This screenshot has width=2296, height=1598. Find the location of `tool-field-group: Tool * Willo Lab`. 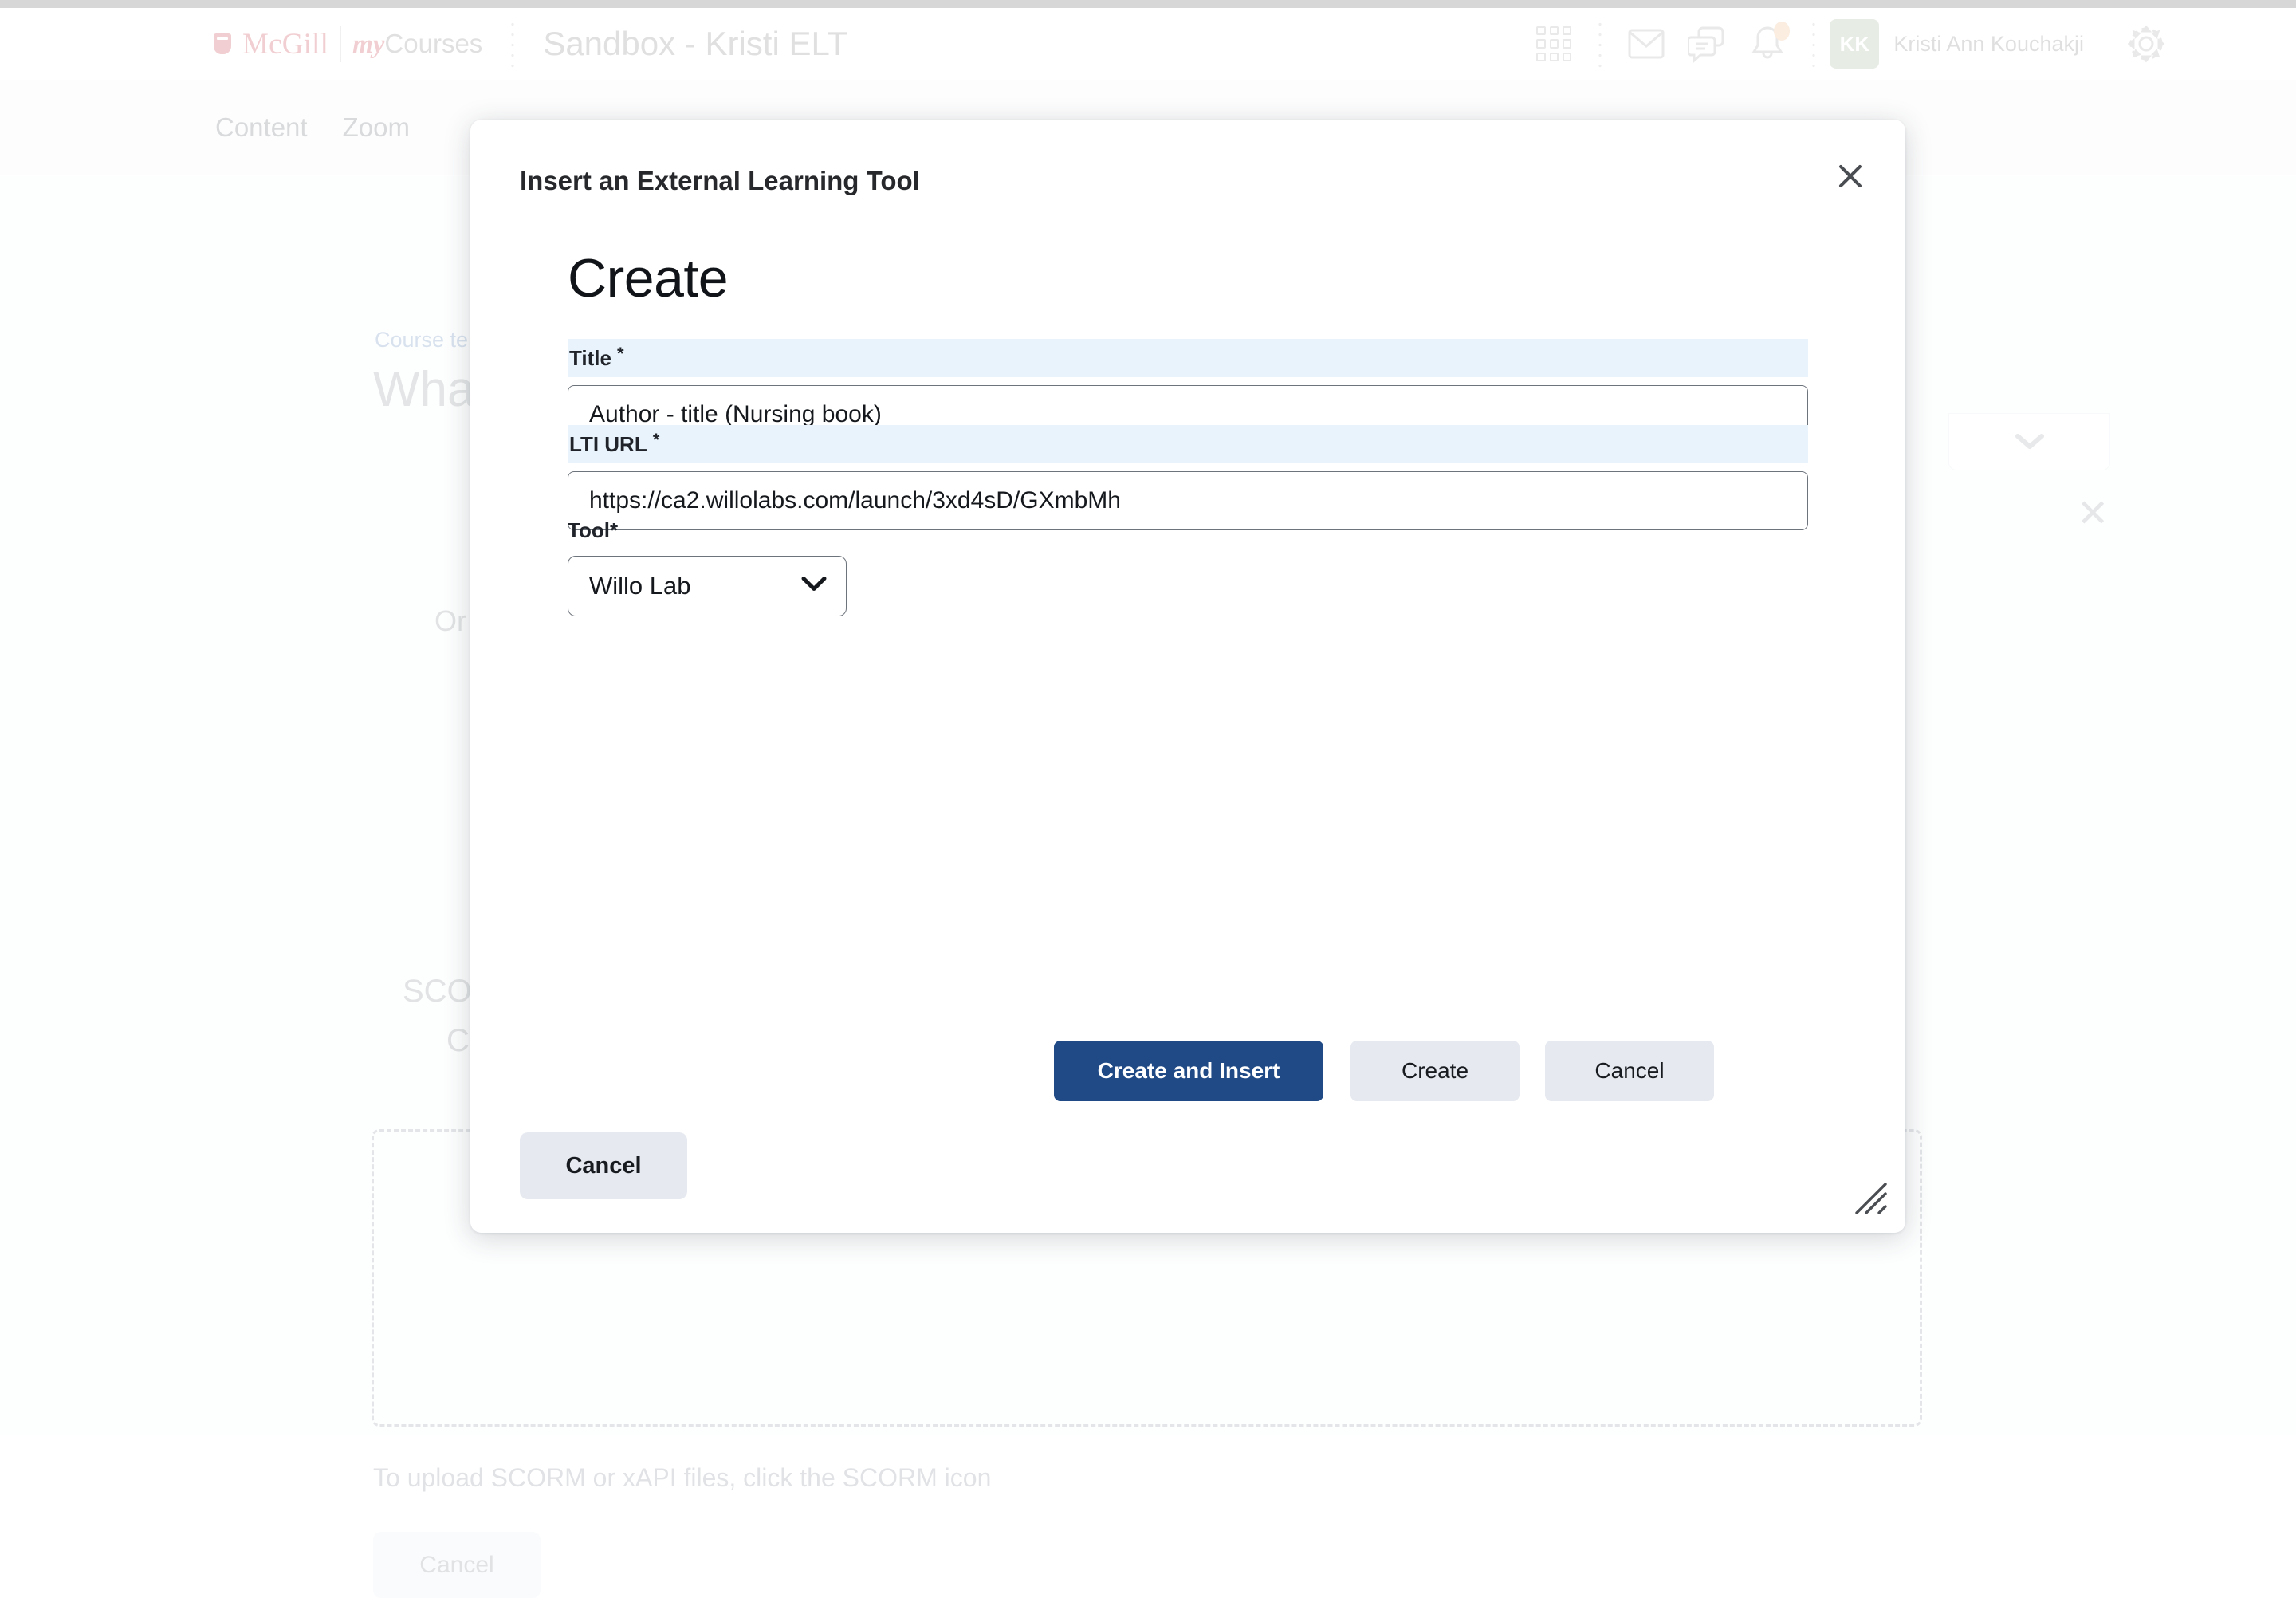

tool-field-group: Tool * Willo Lab is located at coordinates (707, 565).